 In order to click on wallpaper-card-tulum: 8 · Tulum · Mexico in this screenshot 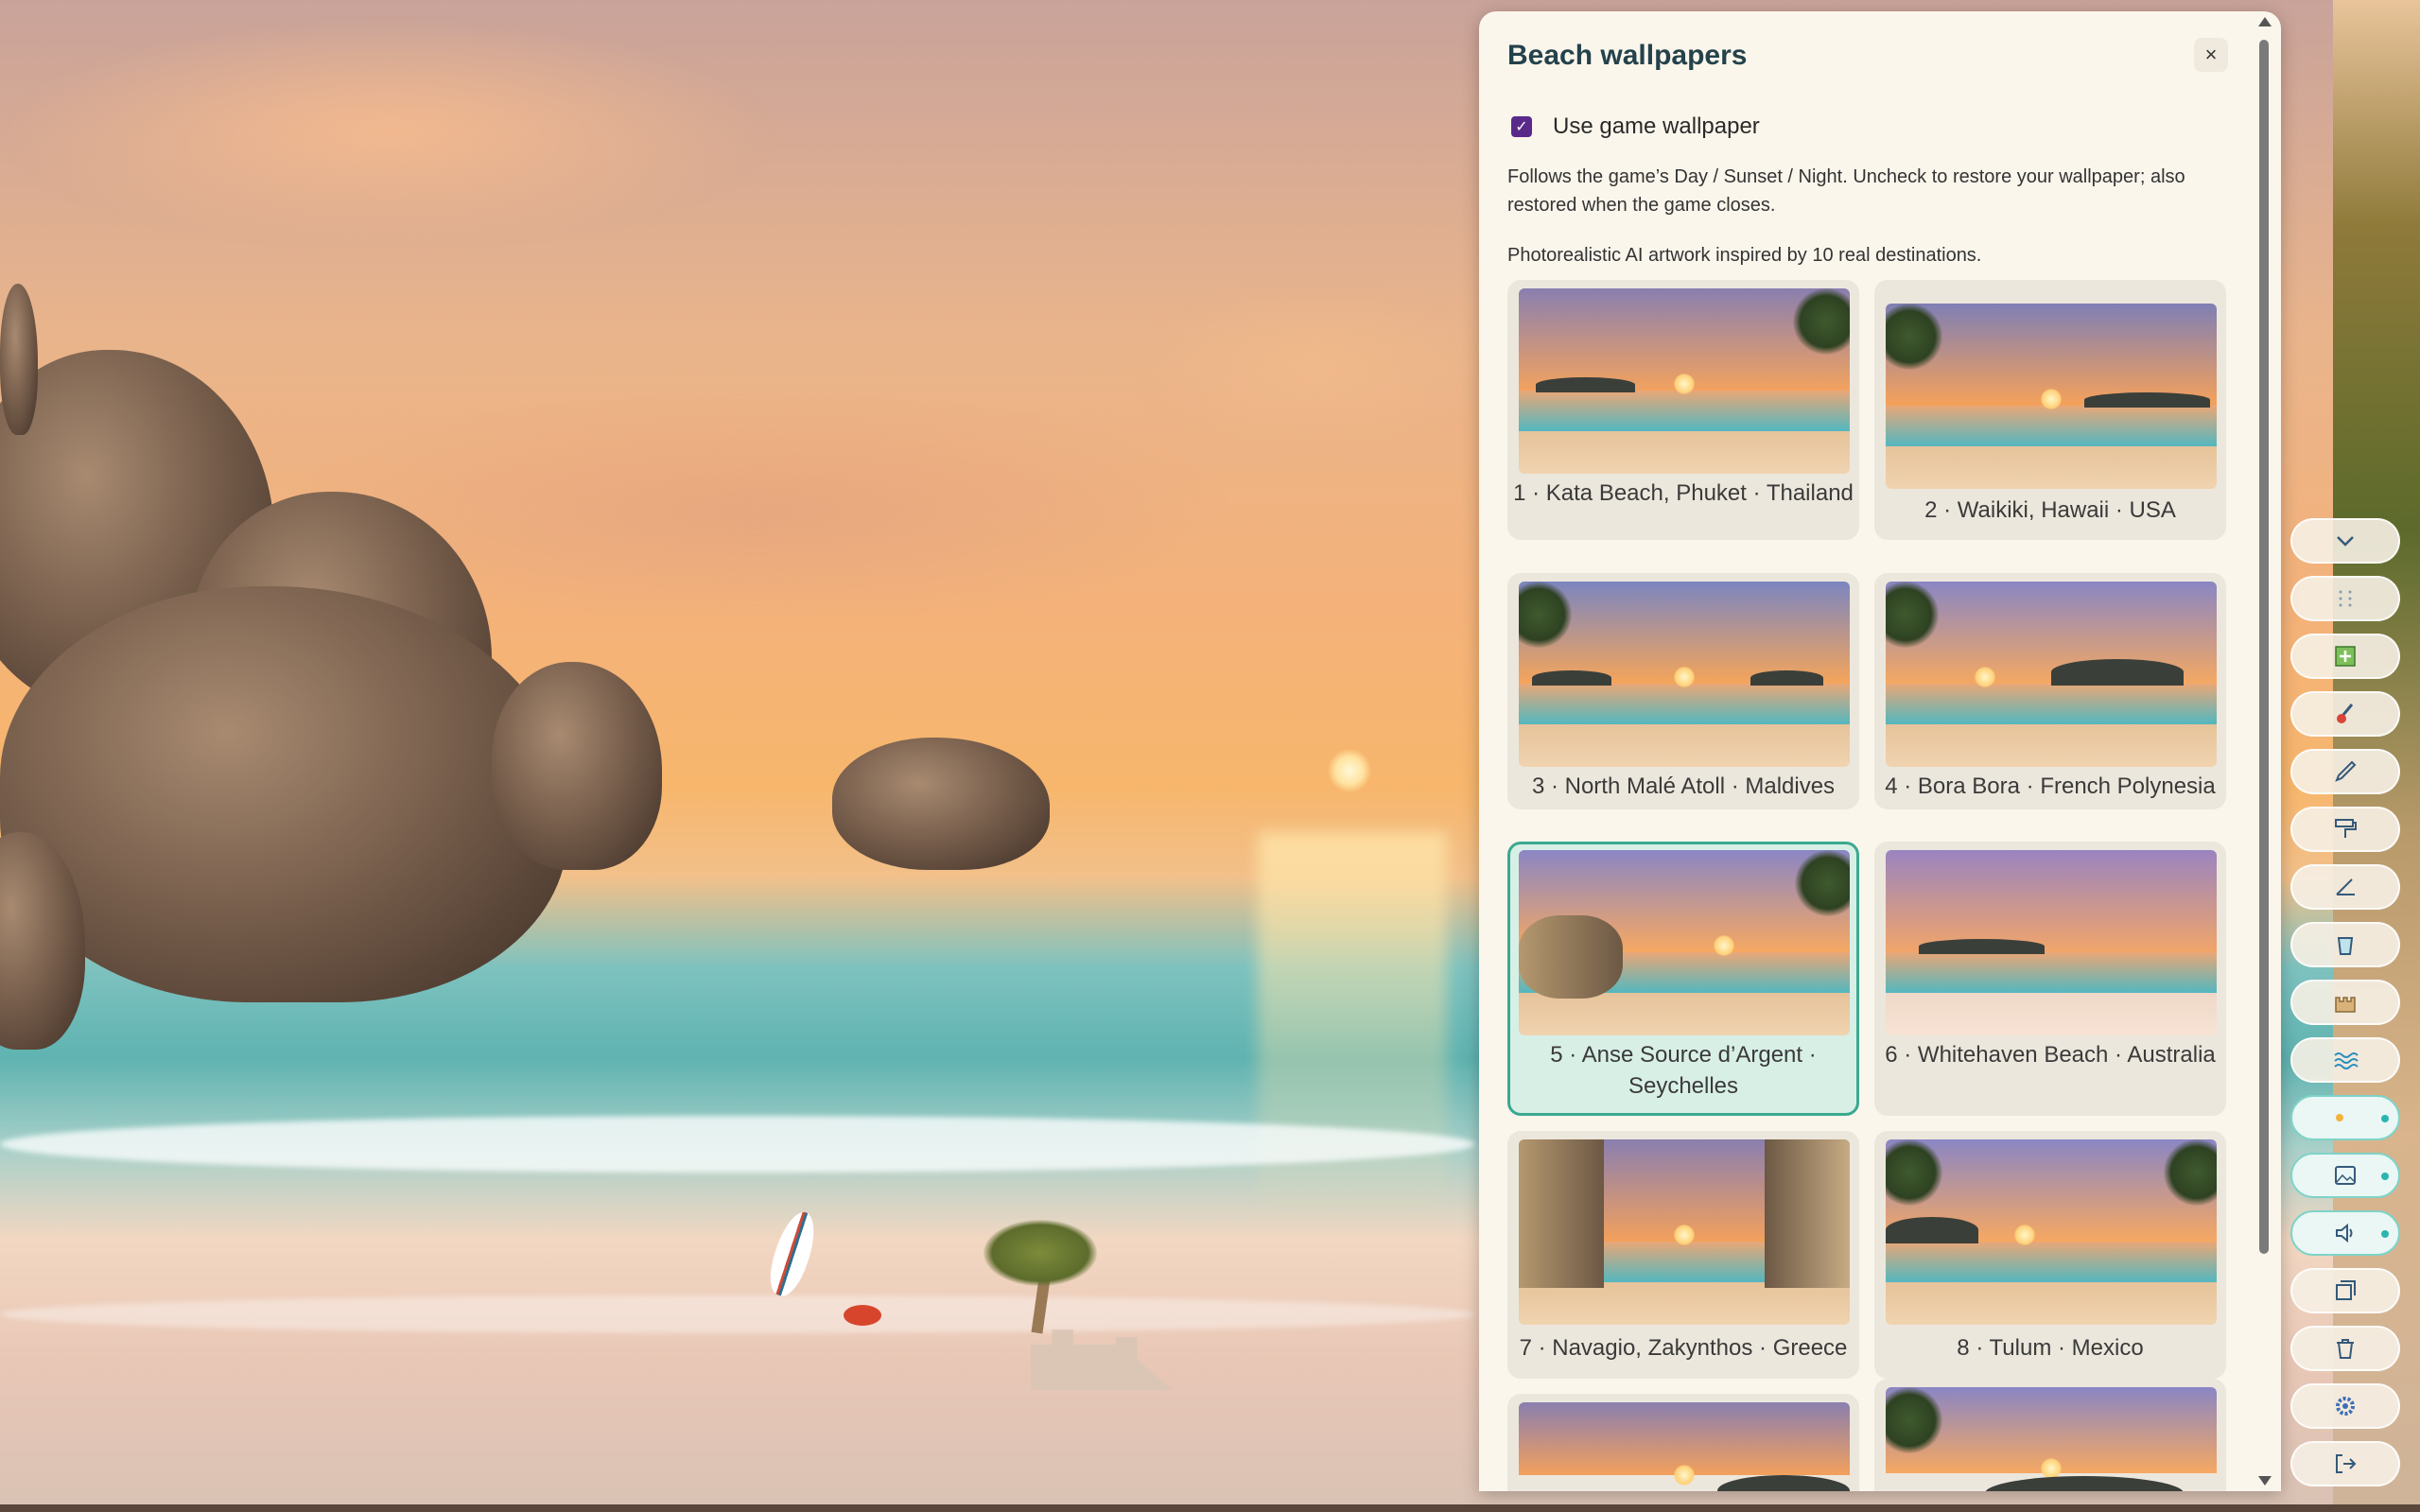, I will do `click(2050, 1255)`.